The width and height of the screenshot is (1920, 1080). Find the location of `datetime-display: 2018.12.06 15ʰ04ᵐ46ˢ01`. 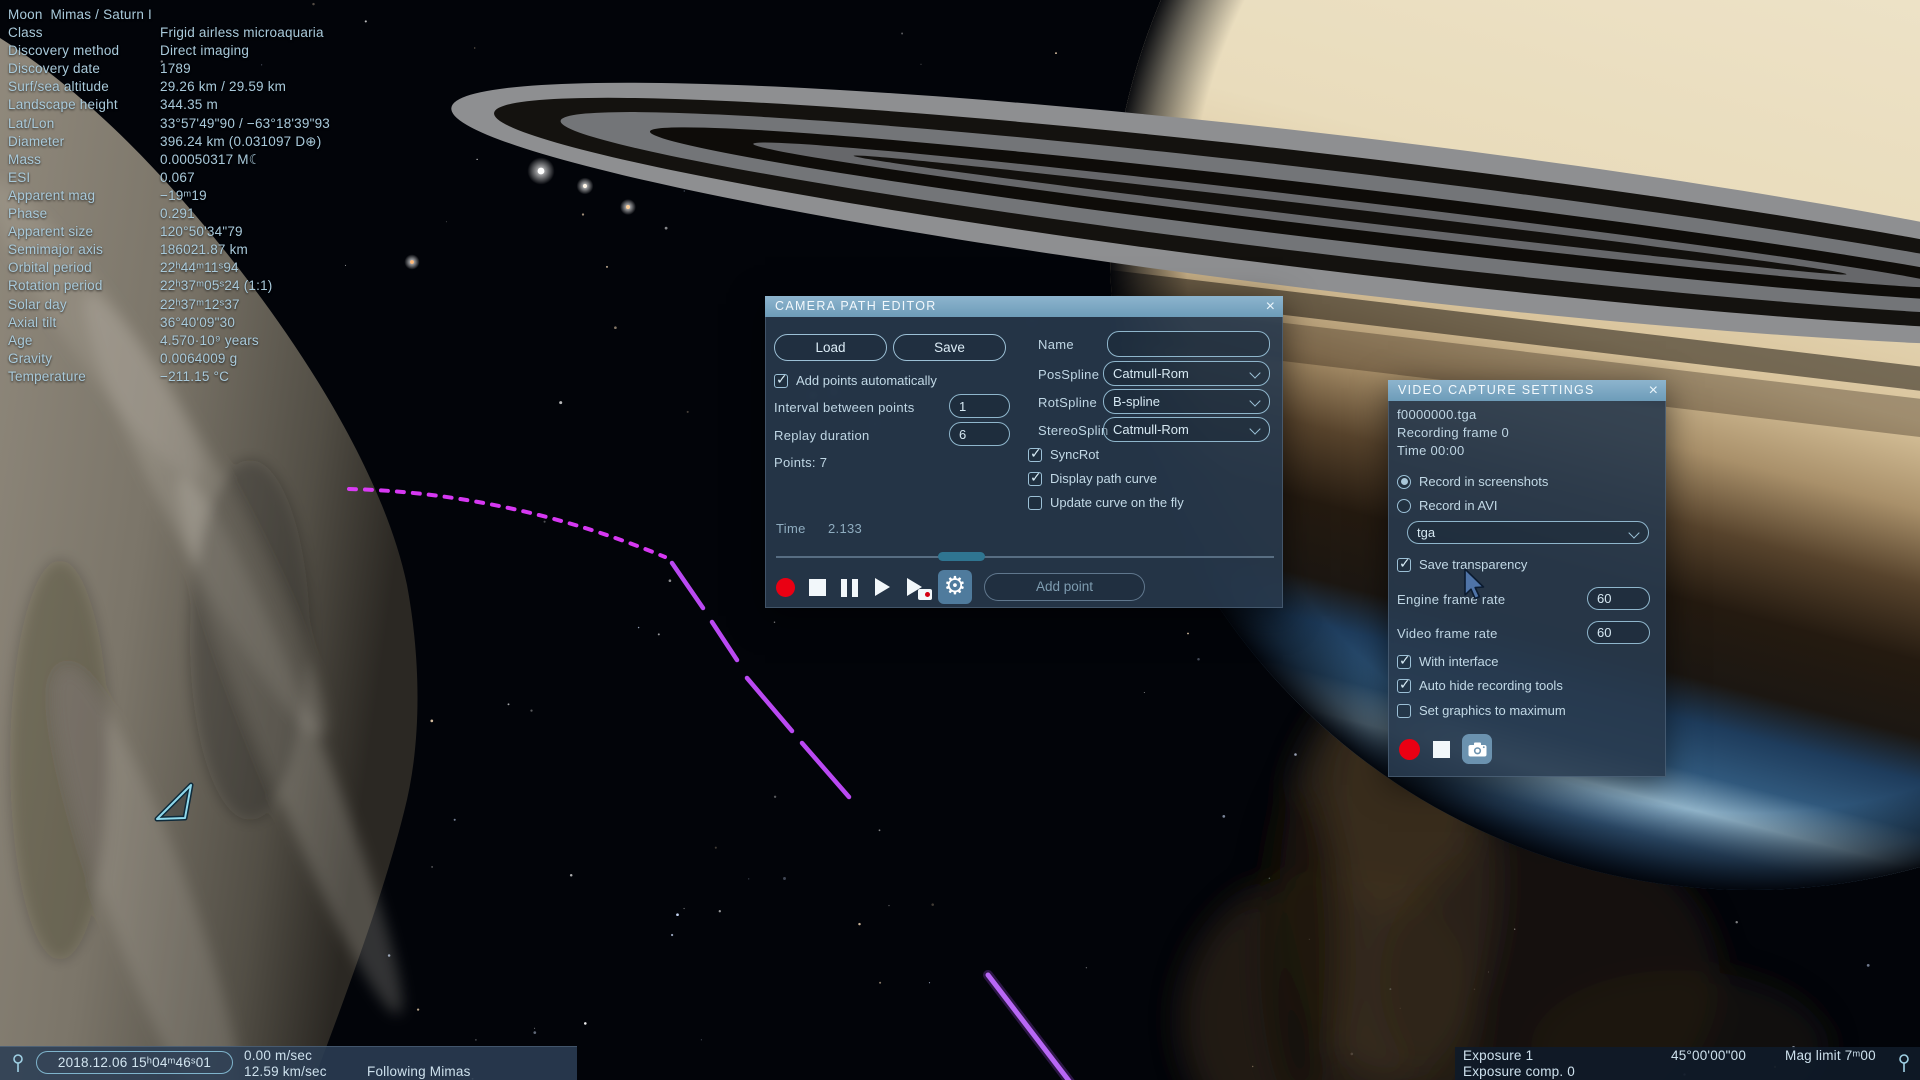

datetime-display: 2018.12.06 15ʰ04ᵐ46ˢ01 is located at coordinates (134, 1062).